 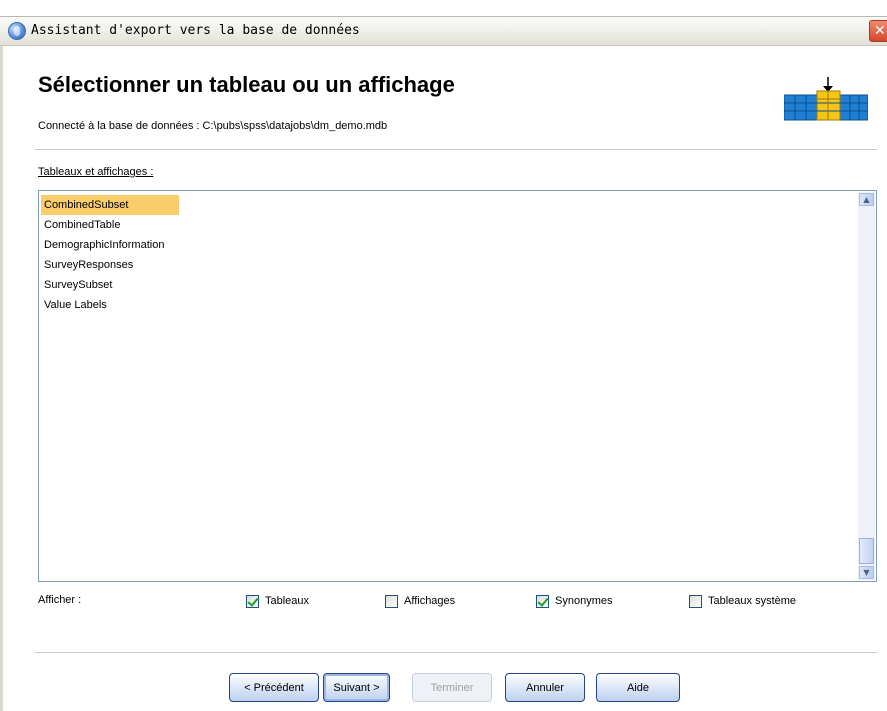 What do you see at coordinates (110, 285) in the screenshot?
I see `list-item: SurveySubset` at bounding box center [110, 285].